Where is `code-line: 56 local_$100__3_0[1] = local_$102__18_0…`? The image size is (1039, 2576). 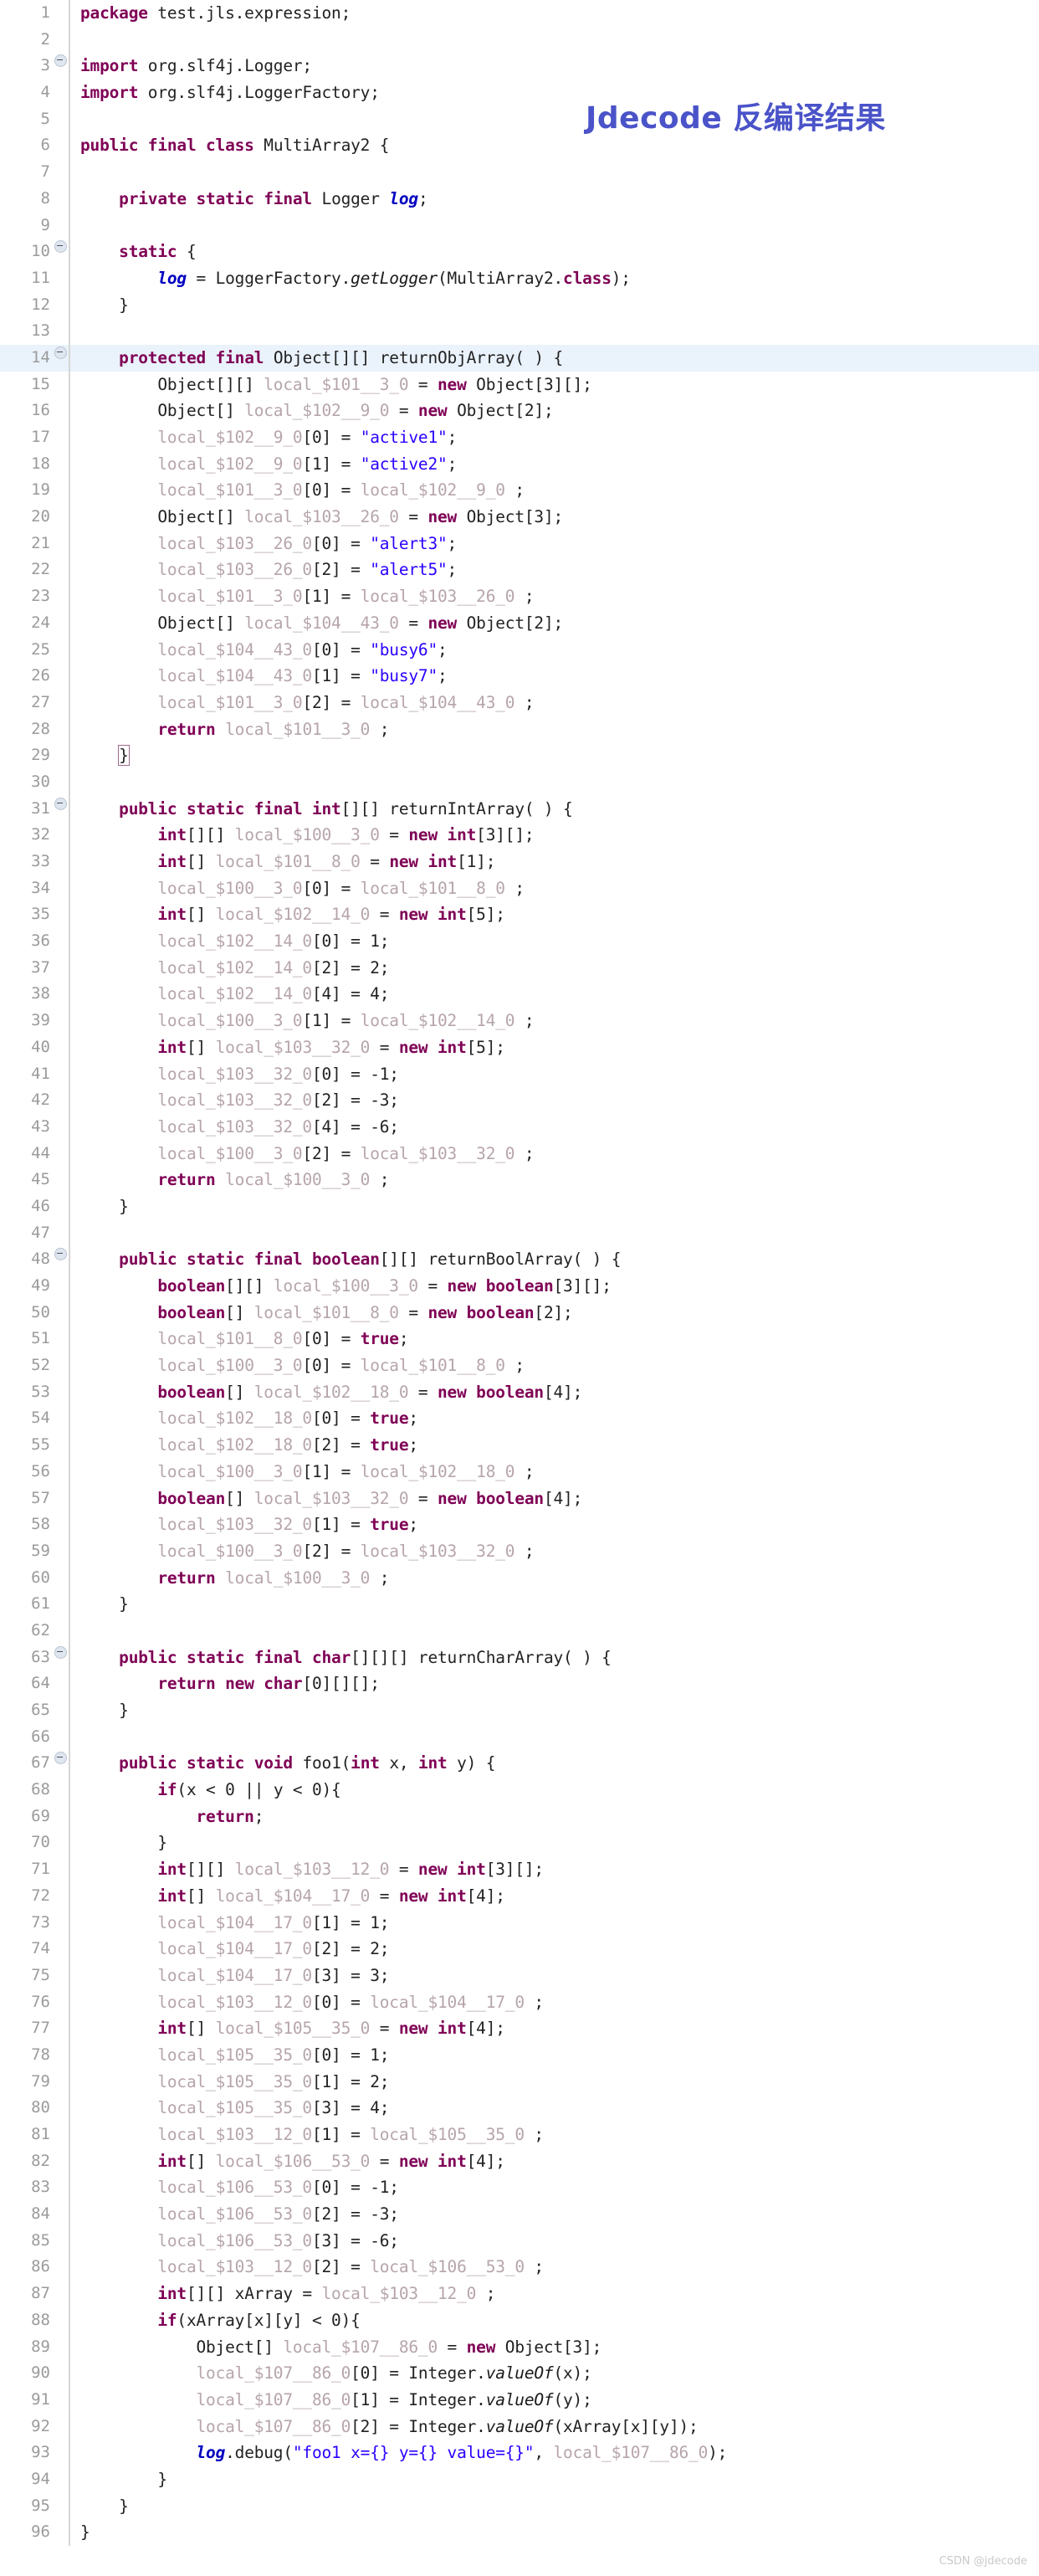
code-line: 56 local_$100__3_0[1] = local_$102__18_0… is located at coordinates (519, 1472).